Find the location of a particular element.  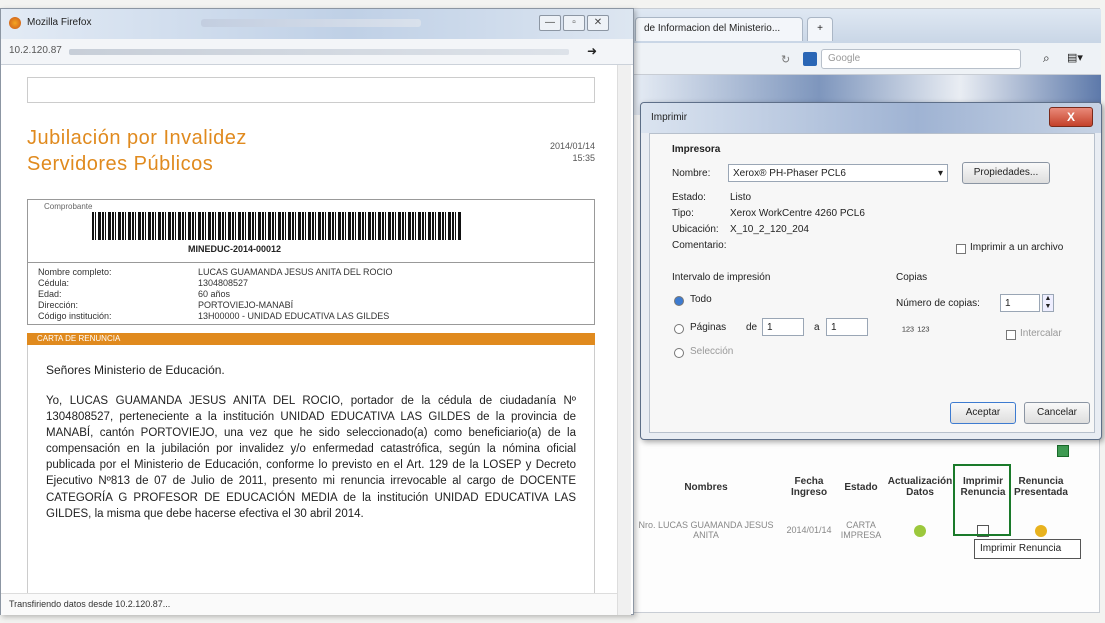

printer-select: Xerox® PH-Phaser PCL6 ▾ is located at coordinates (838, 173).